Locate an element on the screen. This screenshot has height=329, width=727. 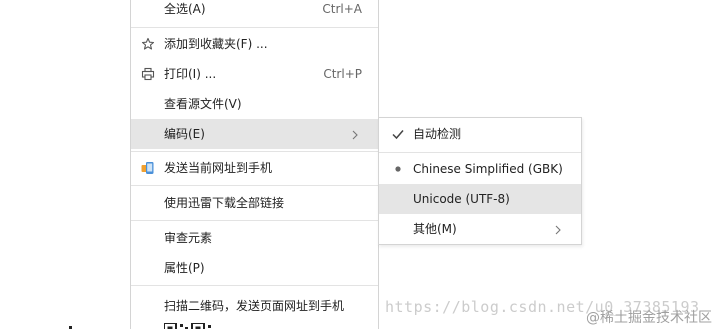
submenu-item-utf8: Unicode (UTF-8) is located at coordinates (480, 199).